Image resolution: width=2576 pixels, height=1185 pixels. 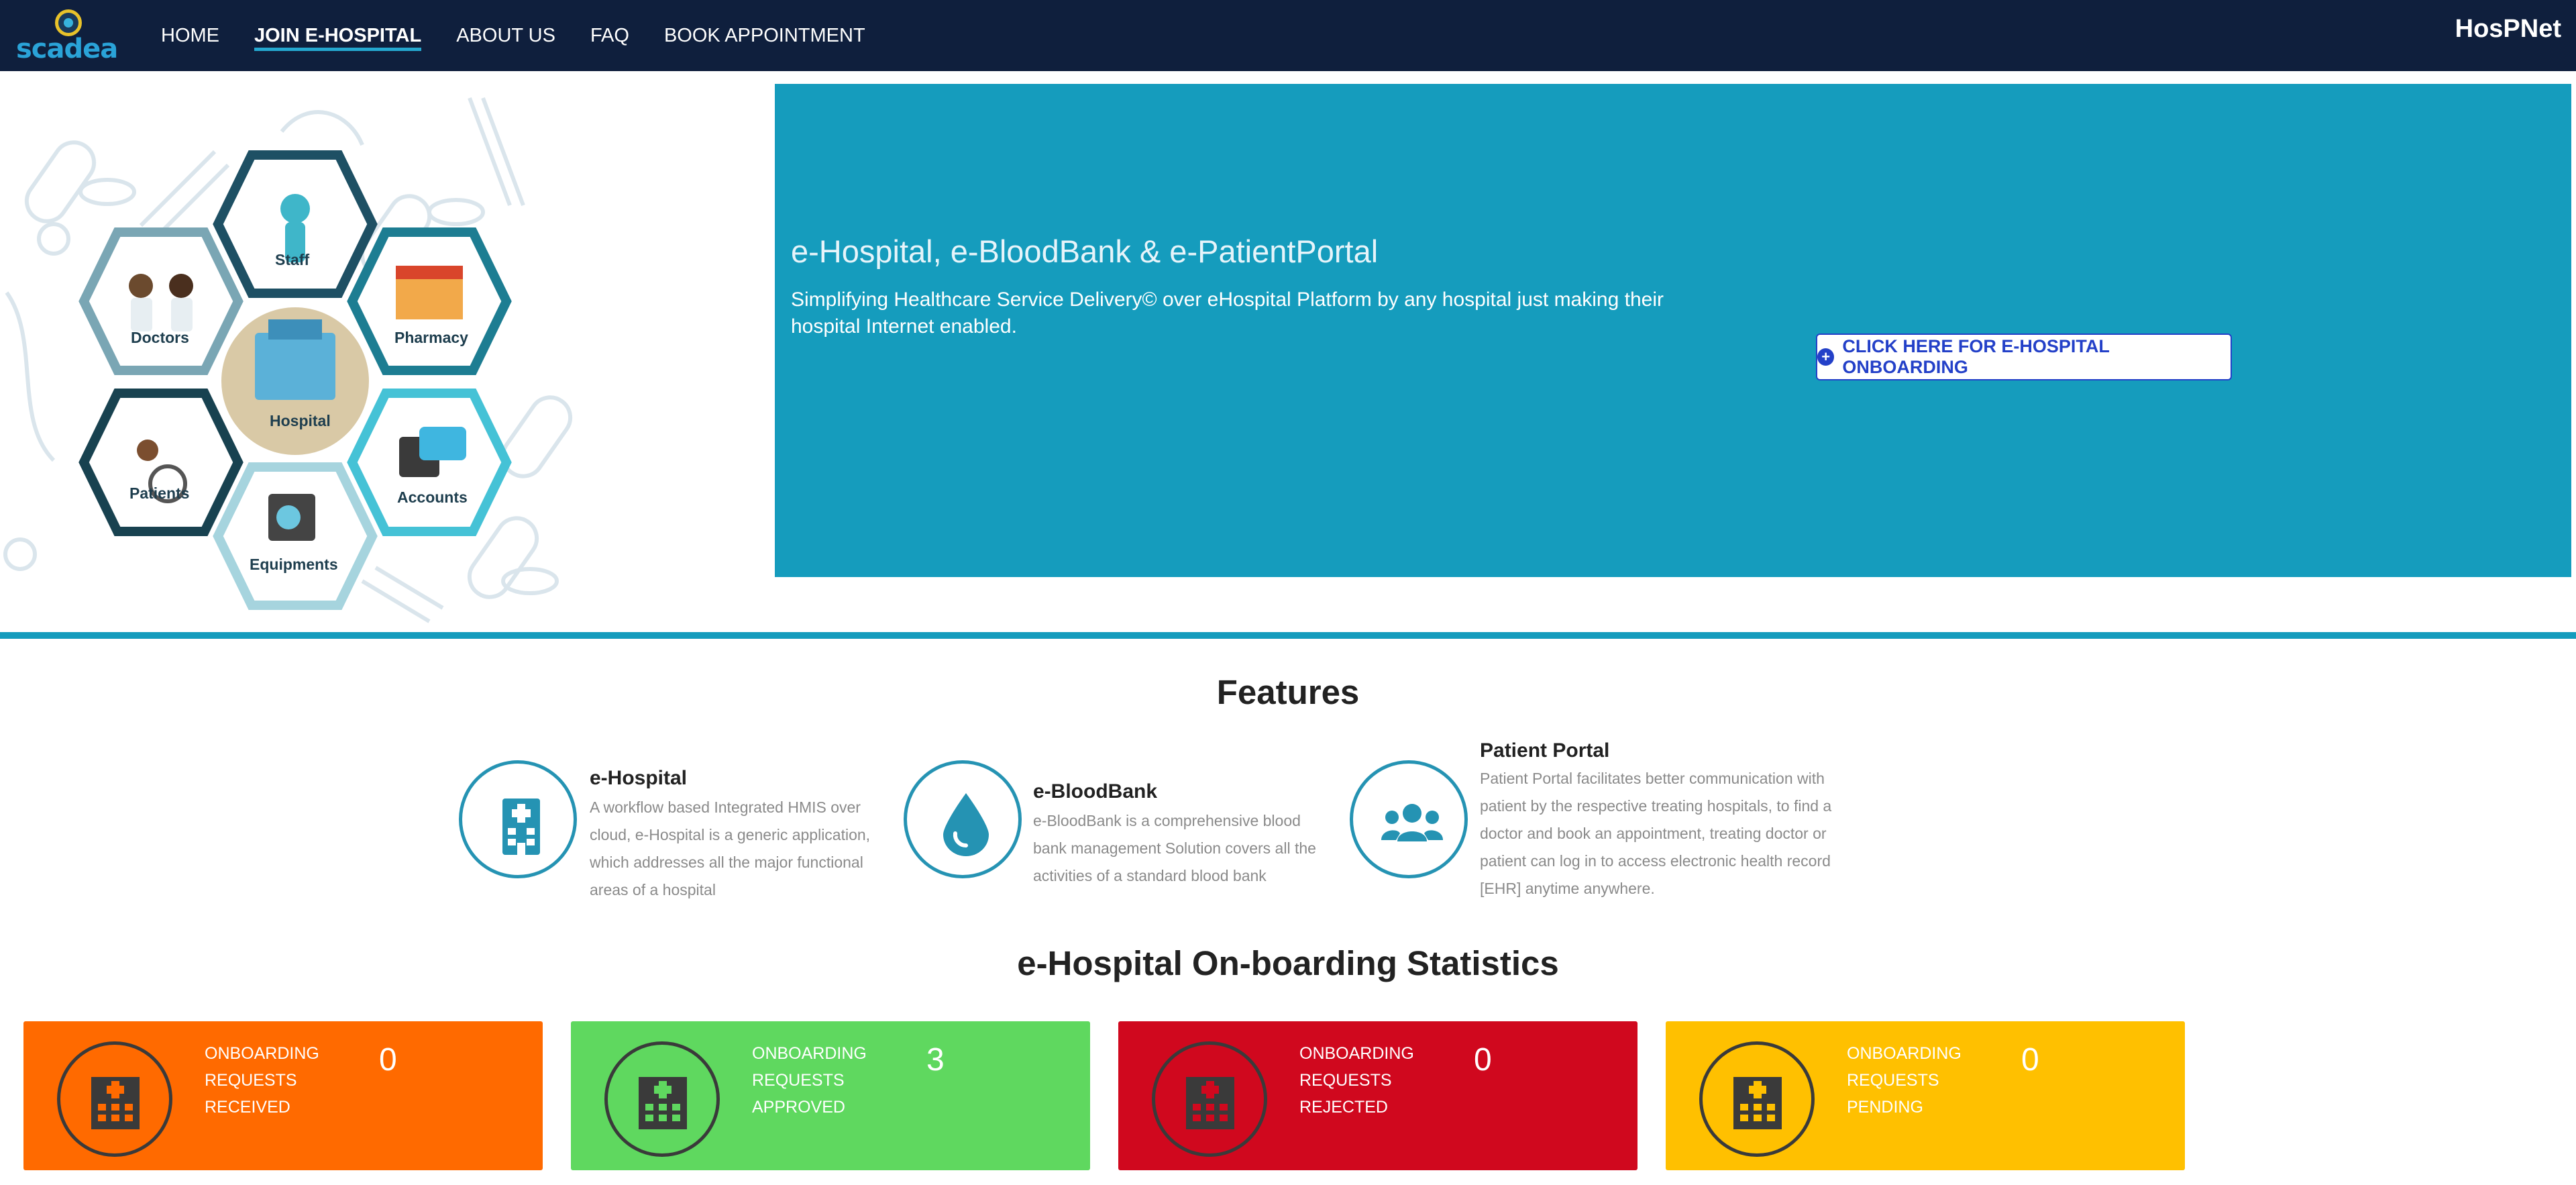 I want to click on nav-book-appointment: BOOK APPOINTMENT, so click(x=764, y=35).